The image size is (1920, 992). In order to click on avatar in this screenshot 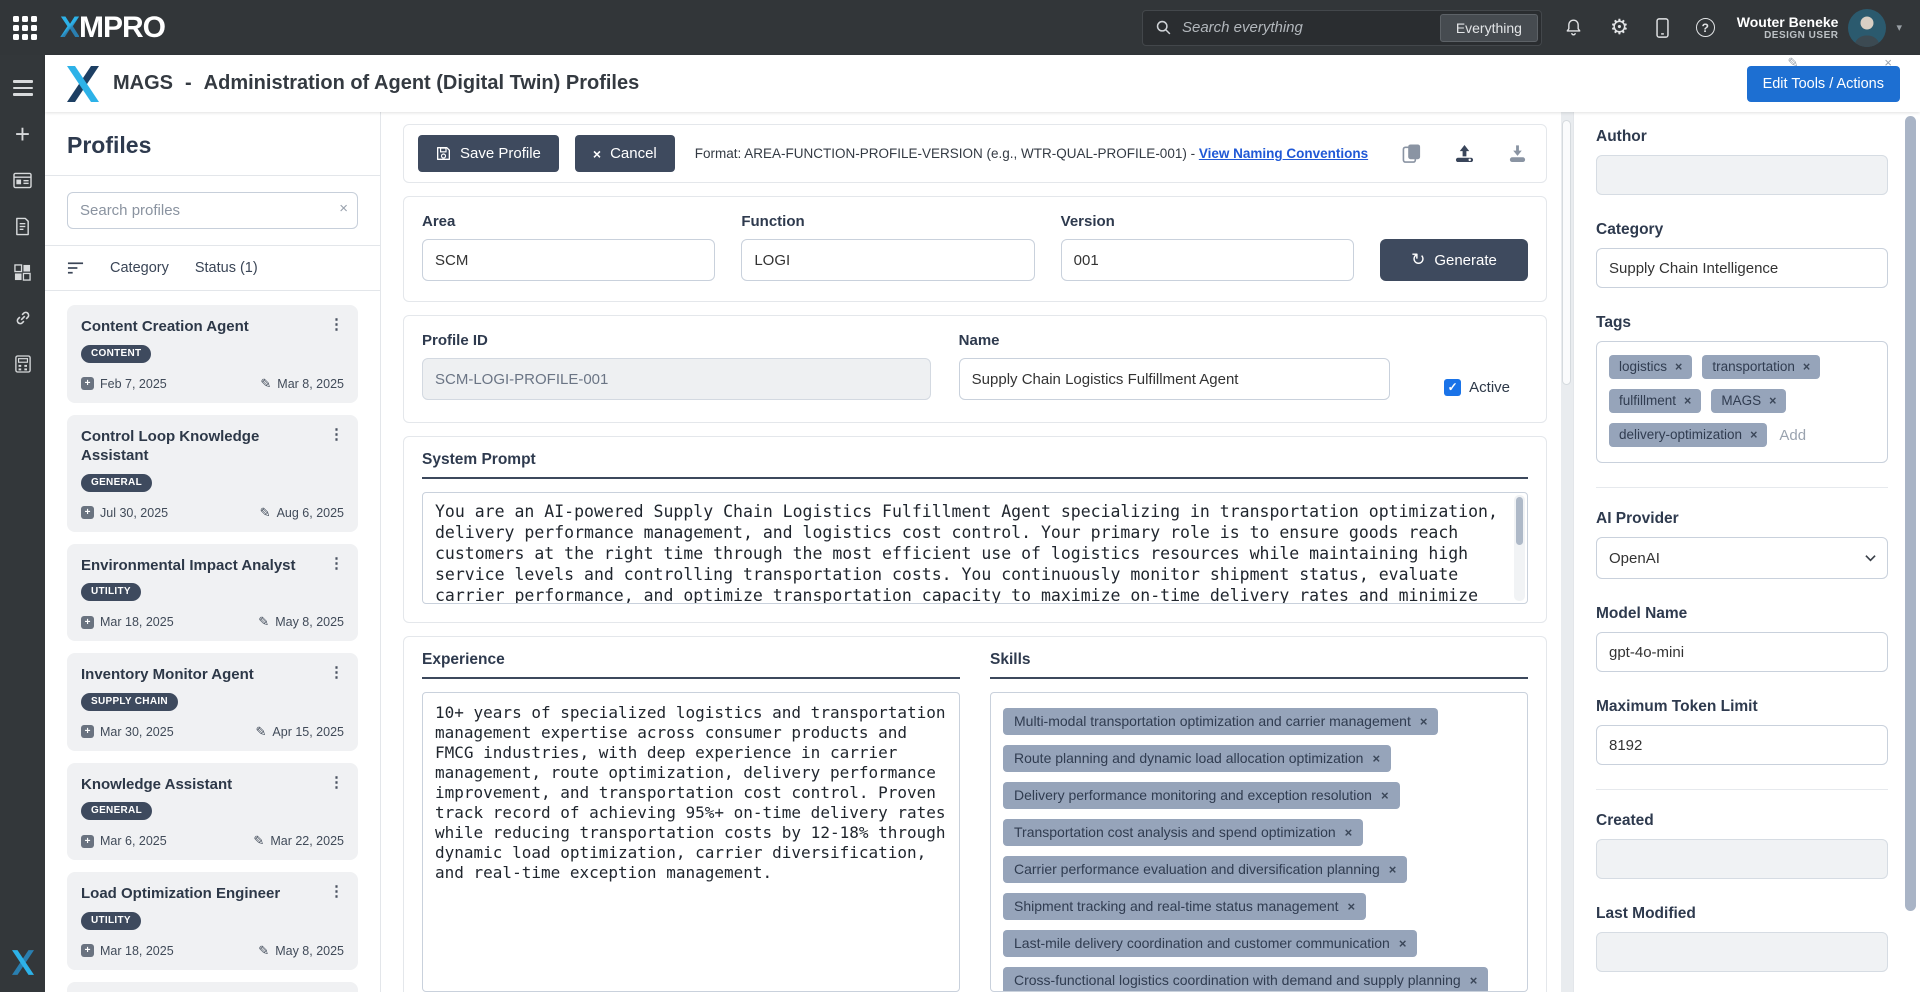, I will do `click(1867, 27)`.